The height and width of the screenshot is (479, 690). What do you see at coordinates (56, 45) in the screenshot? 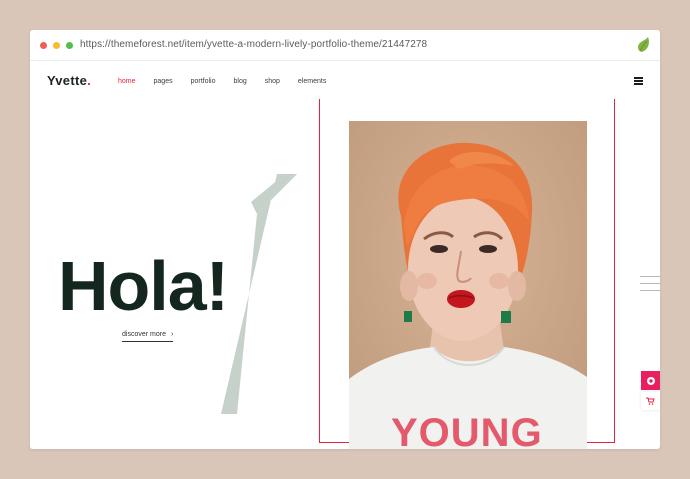
I see `minimize-window-dot` at bounding box center [56, 45].